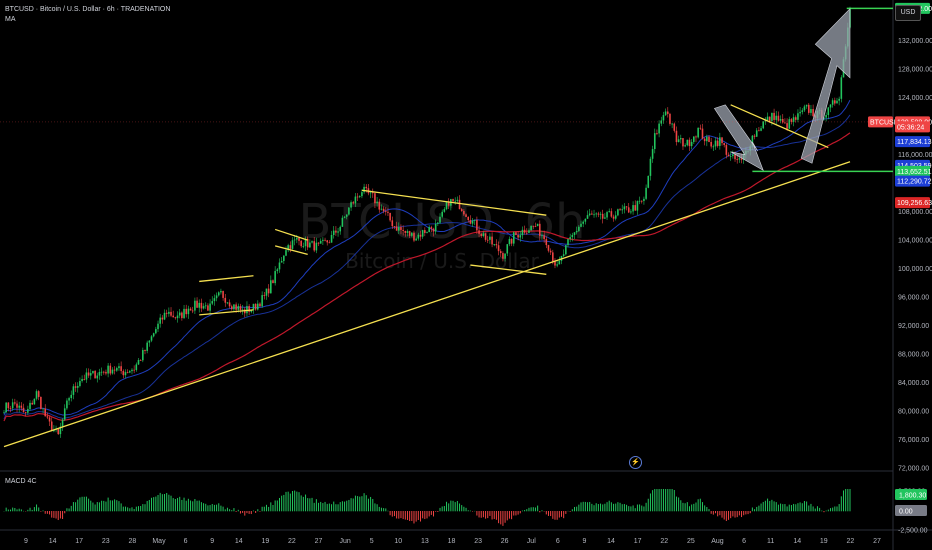 The image size is (932, 550). I want to click on currency-button: USD, so click(908, 13).